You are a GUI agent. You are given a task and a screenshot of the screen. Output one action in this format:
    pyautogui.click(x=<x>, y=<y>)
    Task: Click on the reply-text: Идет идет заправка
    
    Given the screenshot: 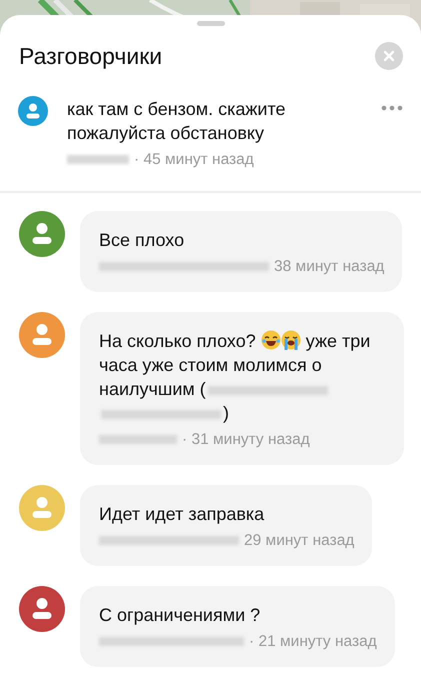 What is the action you would take?
    pyautogui.click(x=182, y=514)
    